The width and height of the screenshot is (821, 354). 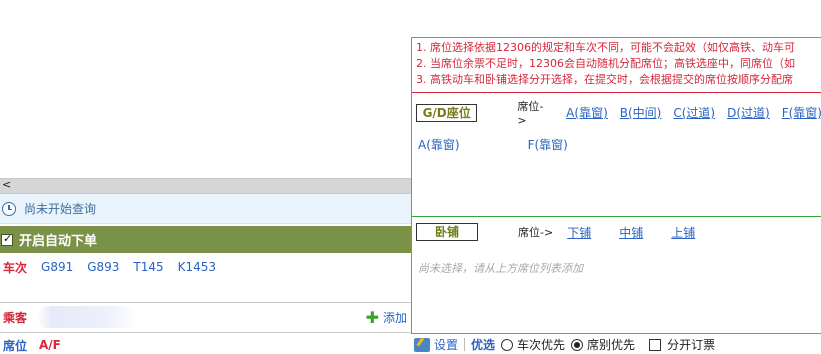 I want to click on train-item: G891, so click(x=57, y=267).